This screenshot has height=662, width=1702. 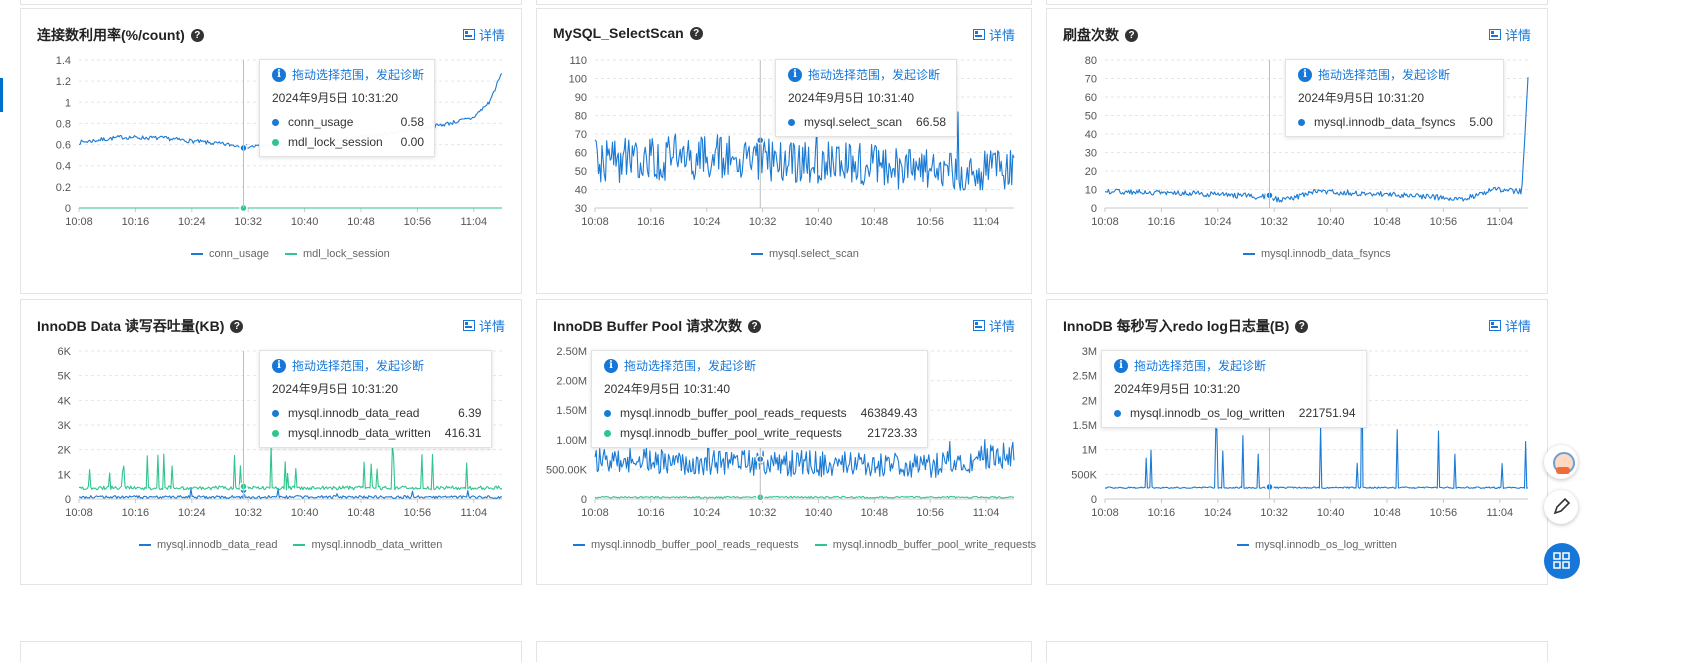 What do you see at coordinates (337, 254) in the screenshot?
I see `legend-item: mdl_lock_session` at bounding box center [337, 254].